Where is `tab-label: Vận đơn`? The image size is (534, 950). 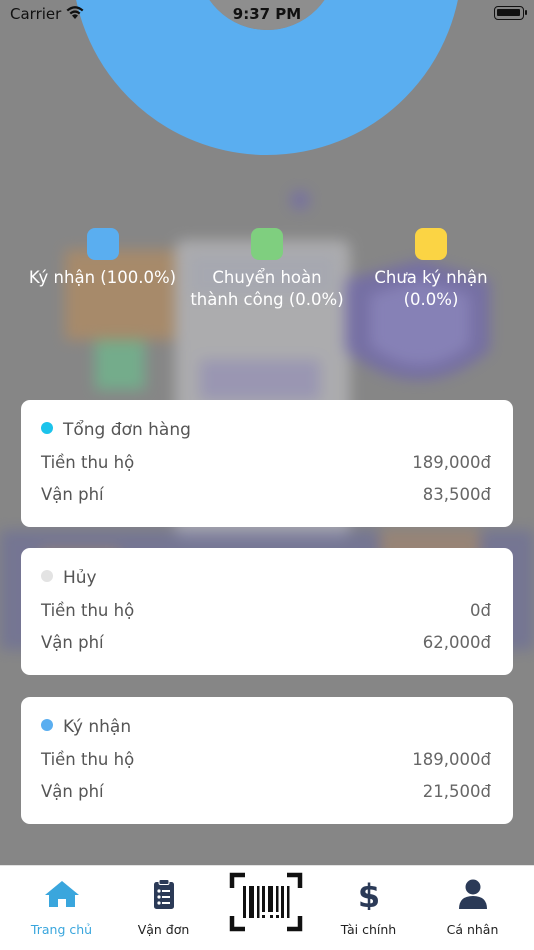
tab-label: Vận đơn is located at coordinates (163, 929).